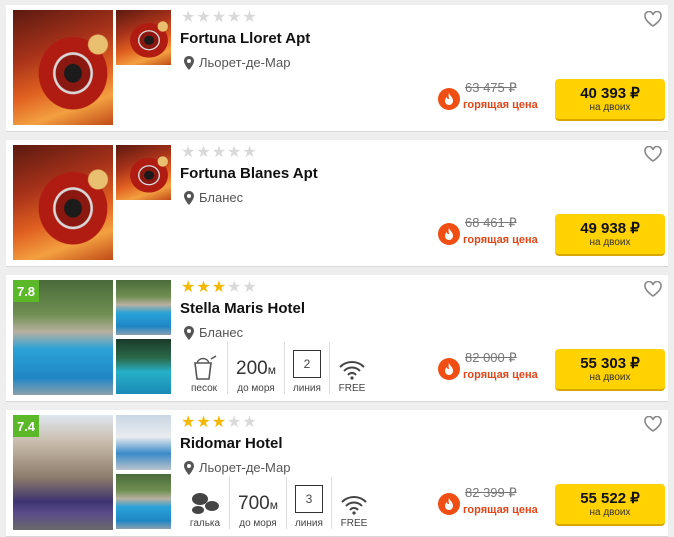 This screenshot has width=674, height=537. Describe the element at coordinates (610, 100) in the screenshot. I see `price-button: 40 393 ₽ на двоих` at that location.